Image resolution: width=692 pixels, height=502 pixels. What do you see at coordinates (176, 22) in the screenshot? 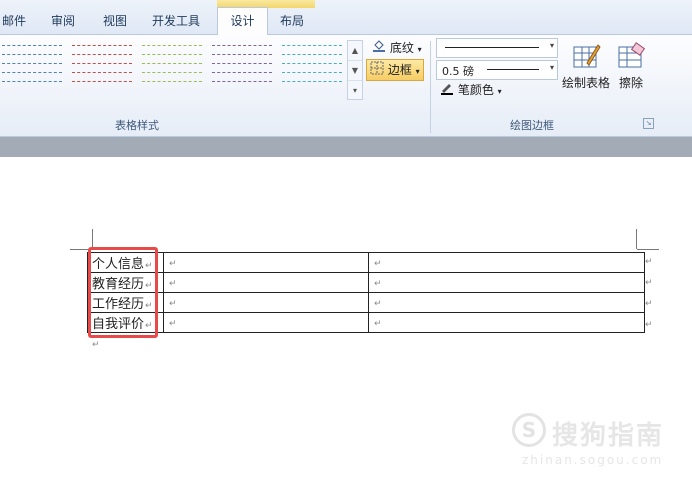
I see `tab-developer: 开发工具` at bounding box center [176, 22].